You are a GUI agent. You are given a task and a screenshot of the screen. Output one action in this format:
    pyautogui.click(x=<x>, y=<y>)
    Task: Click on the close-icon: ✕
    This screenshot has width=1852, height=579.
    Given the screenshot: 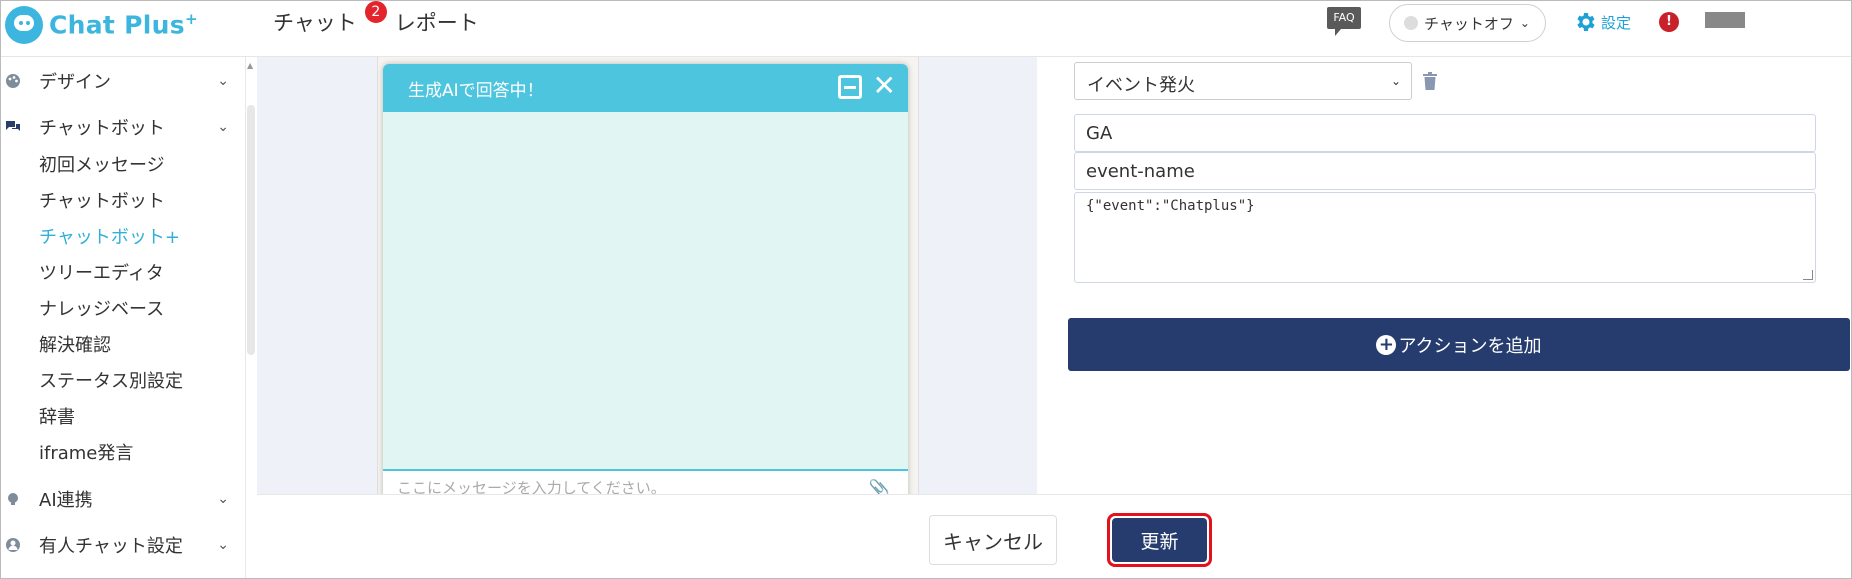 What is the action you would take?
    pyautogui.click(x=884, y=86)
    